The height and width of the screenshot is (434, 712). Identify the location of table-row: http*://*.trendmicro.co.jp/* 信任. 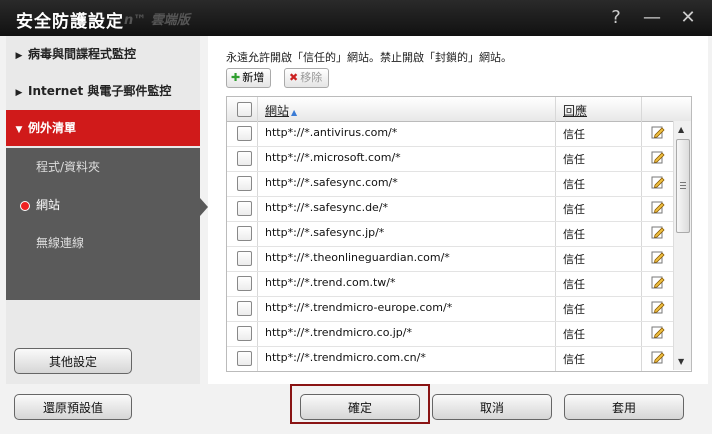
(450, 334).